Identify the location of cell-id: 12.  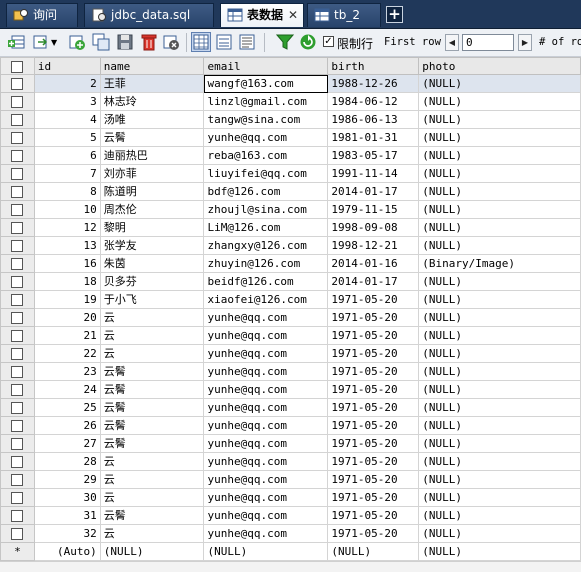
(67, 227).